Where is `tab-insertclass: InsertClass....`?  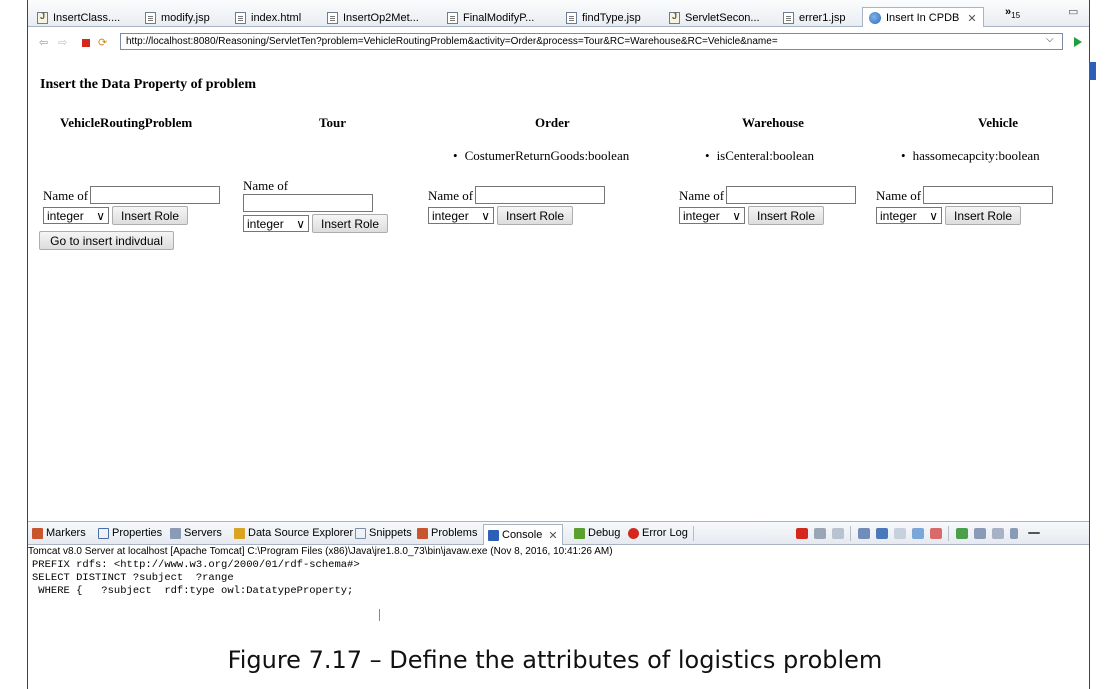
tab-insertclass: InsertClass.... is located at coordinates (78, 18).